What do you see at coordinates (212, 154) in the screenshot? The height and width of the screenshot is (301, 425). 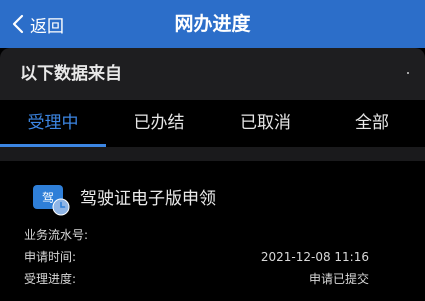 I see `tabs-separator` at bounding box center [212, 154].